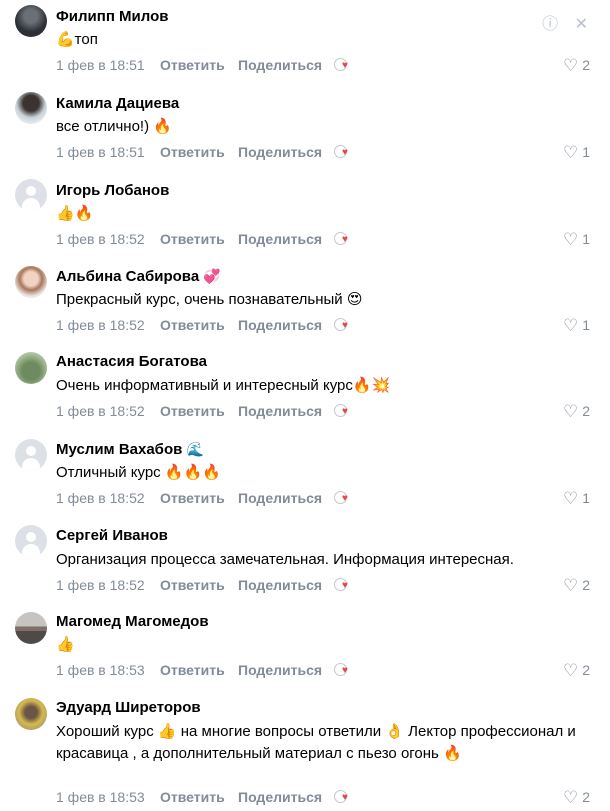  I want to click on author-name: Филипп Милов, so click(112, 17).